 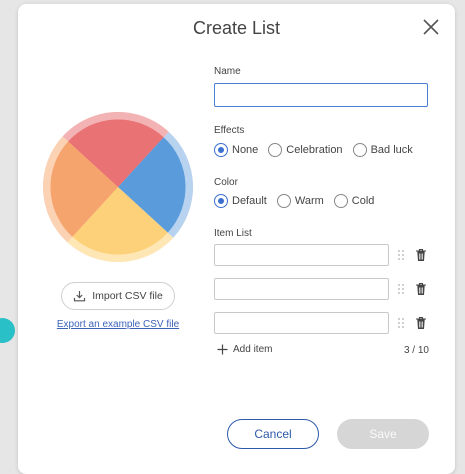 What do you see at coordinates (80, 296) in the screenshot?
I see `download-icon` at bounding box center [80, 296].